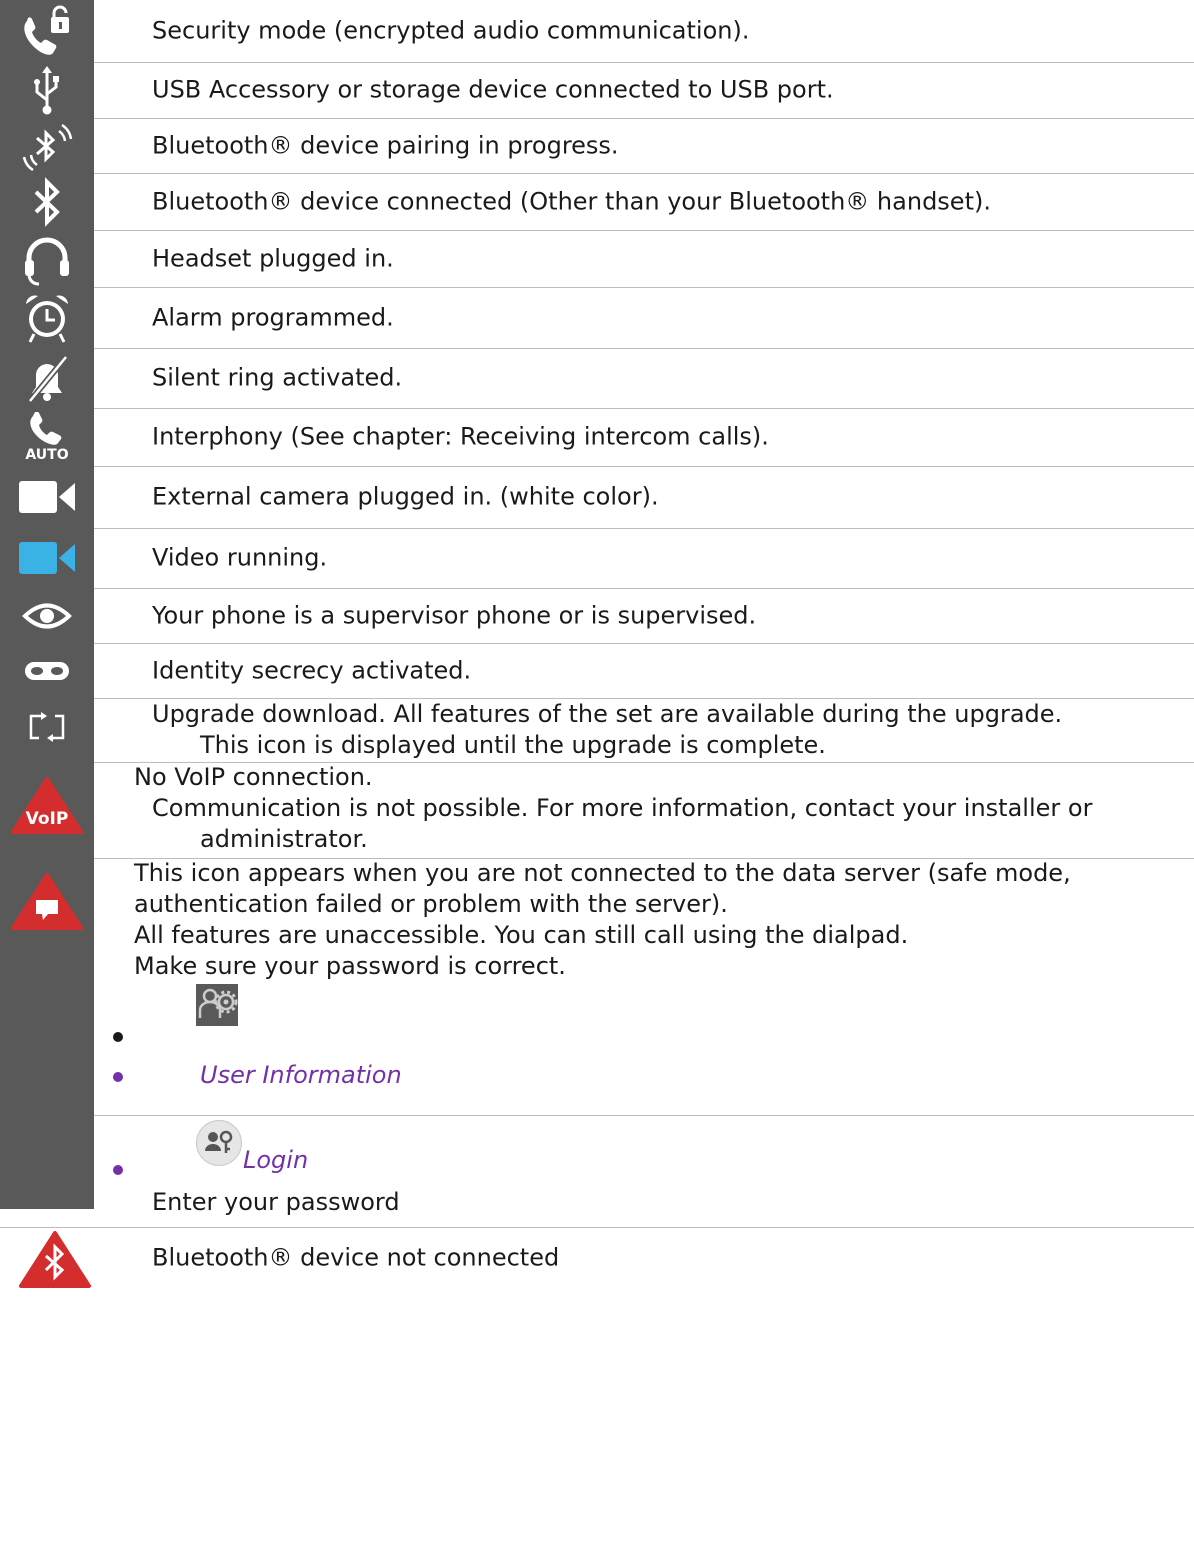  I want to click on alarm-clock-icon, so click(47, 317).